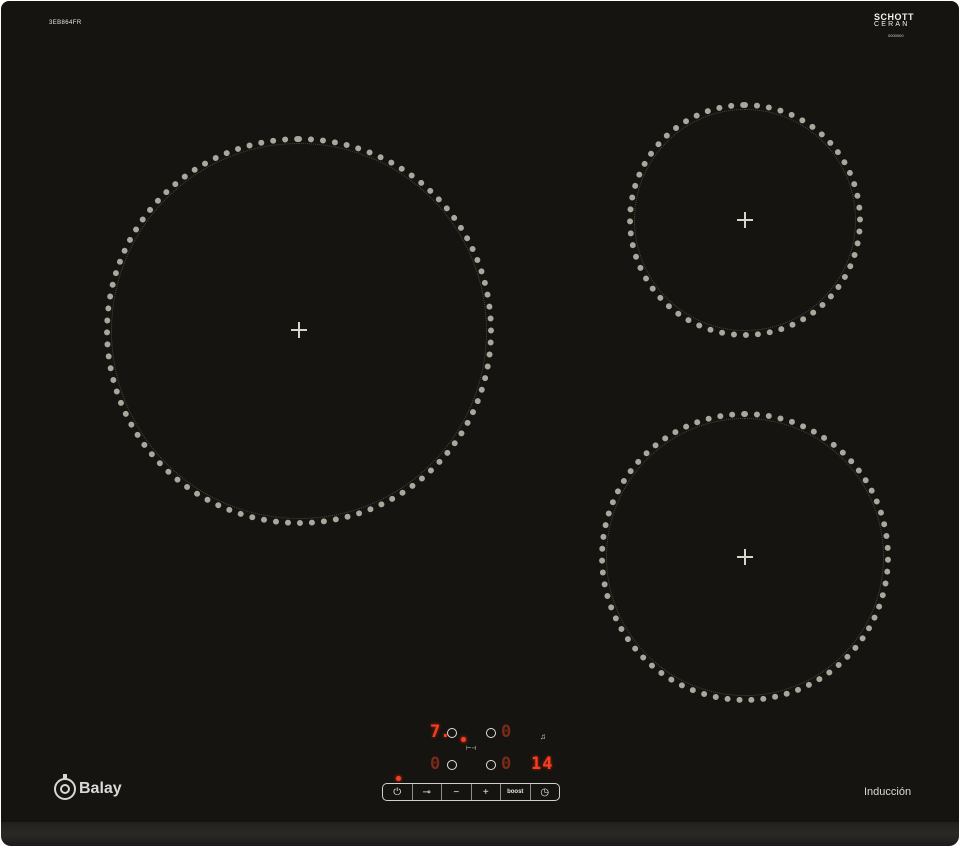  Describe the element at coordinates (452, 733) in the screenshot. I see `zone-select-left-top` at that location.